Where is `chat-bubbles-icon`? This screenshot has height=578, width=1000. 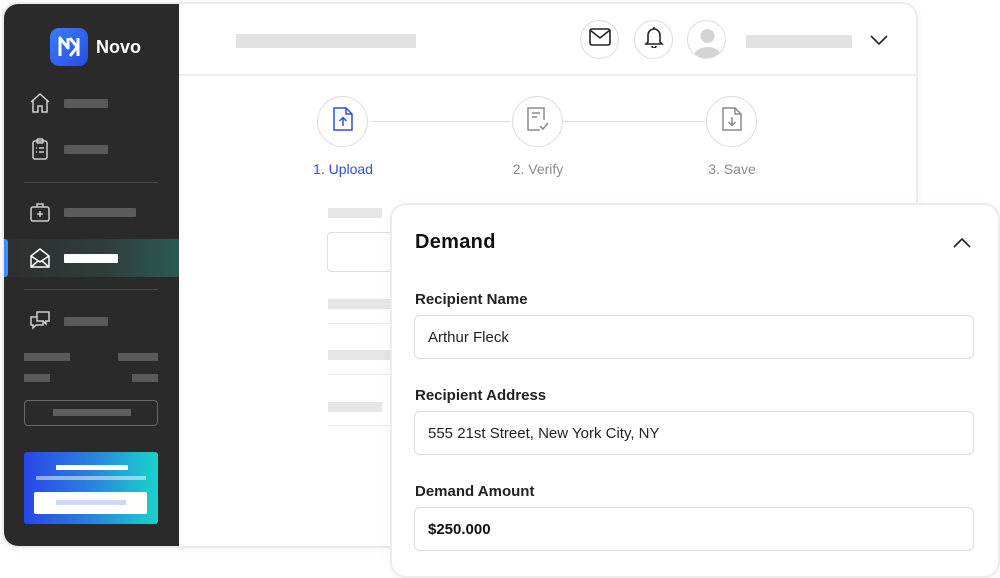 chat-bubbles-icon is located at coordinates (40, 321).